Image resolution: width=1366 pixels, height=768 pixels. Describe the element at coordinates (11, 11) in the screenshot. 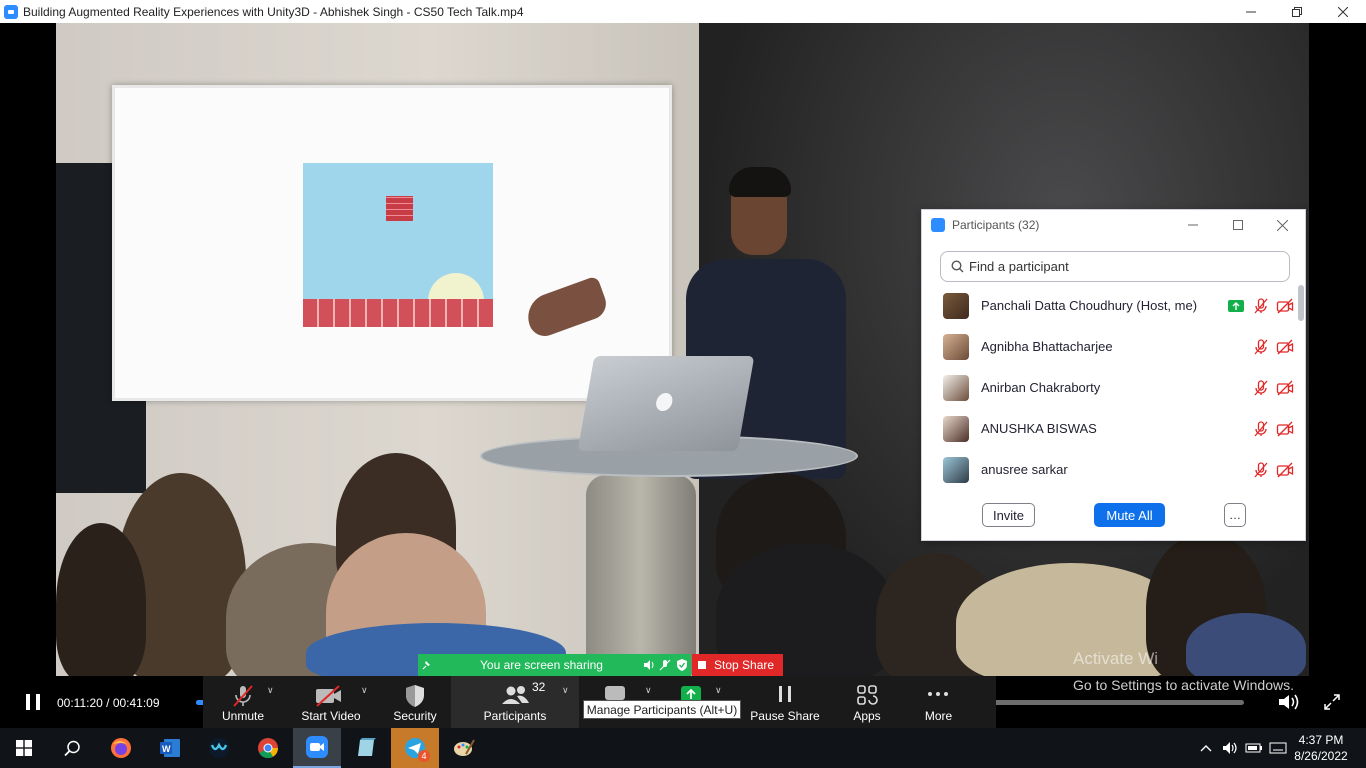

I see `zoom-app-icon` at that location.